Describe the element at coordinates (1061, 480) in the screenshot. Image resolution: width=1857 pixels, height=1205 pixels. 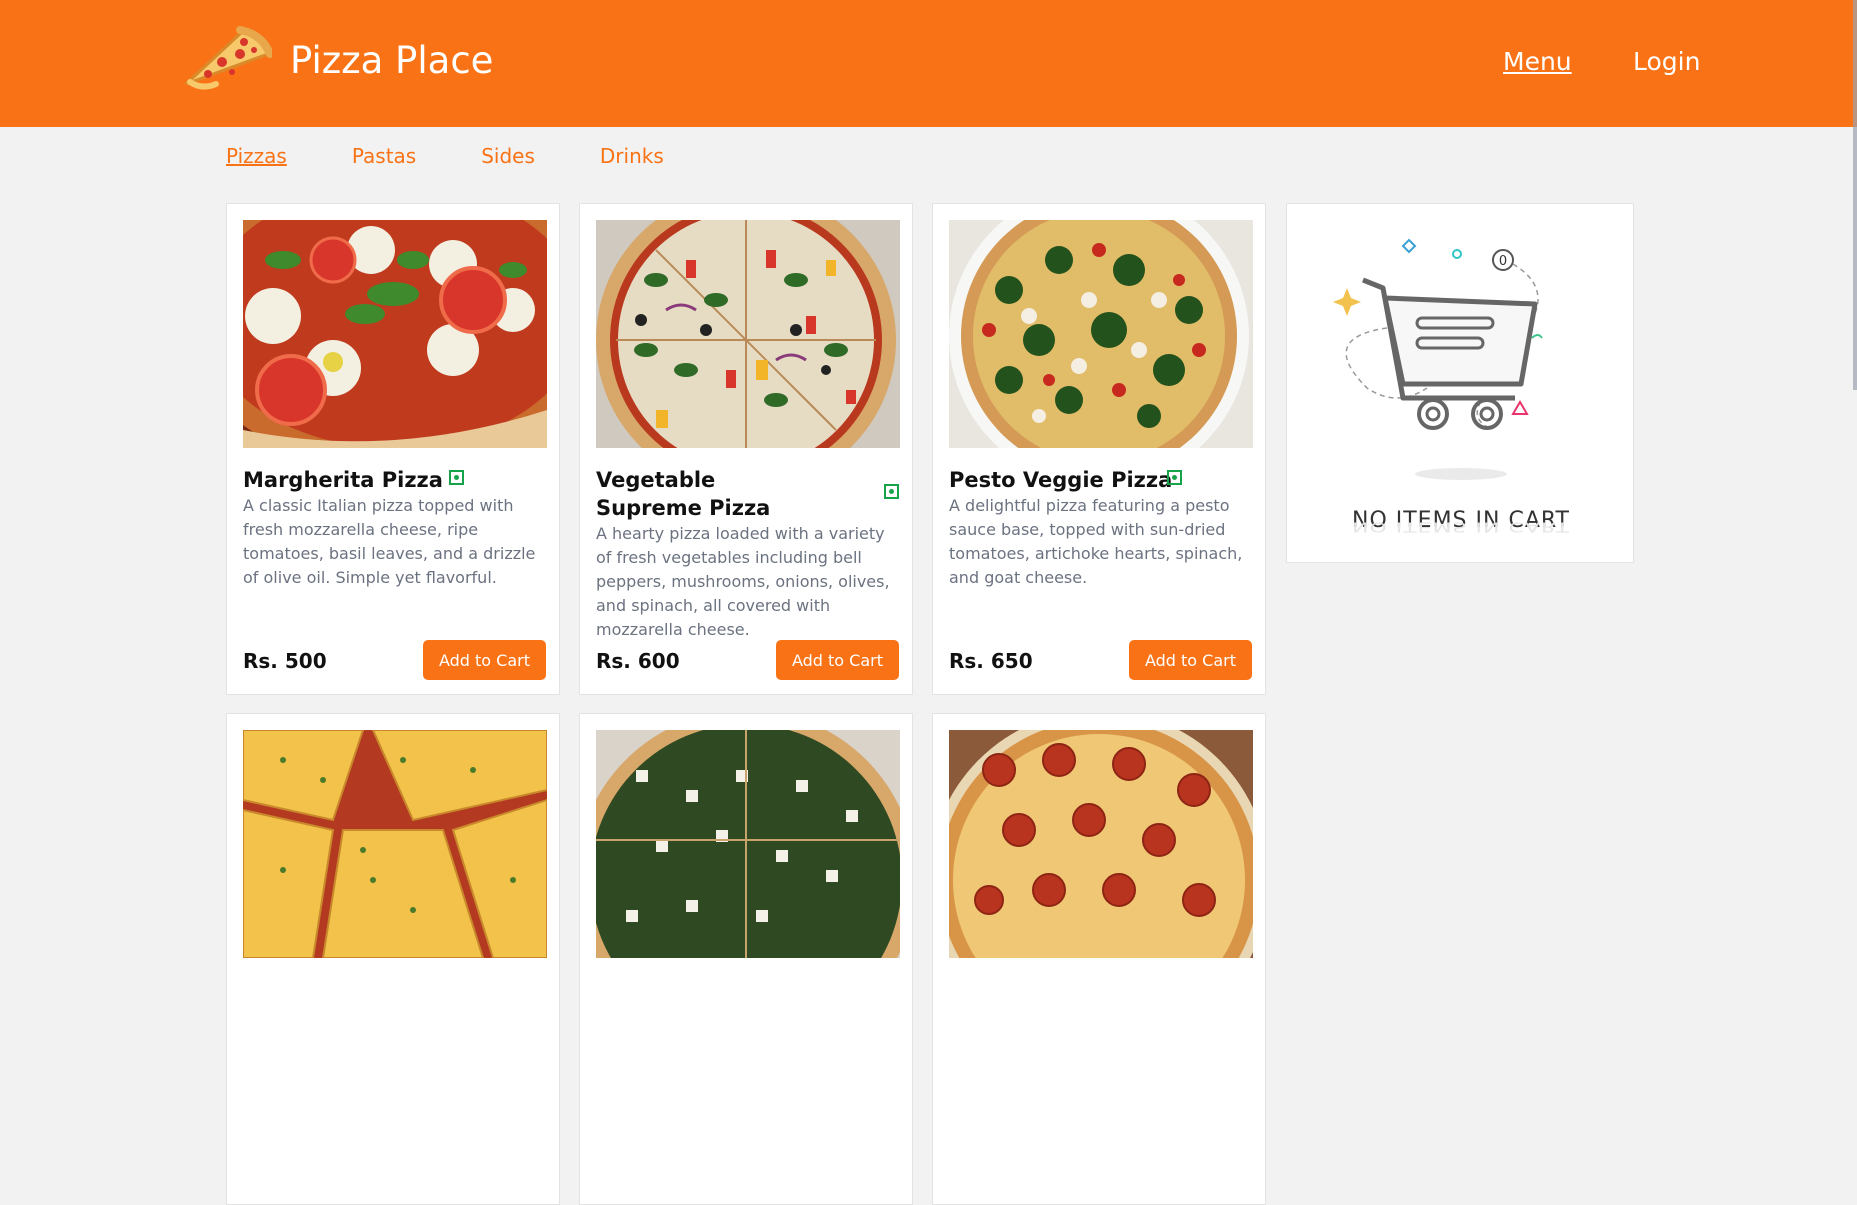
I see `product-name: Pesto Veggie Pizza` at that location.